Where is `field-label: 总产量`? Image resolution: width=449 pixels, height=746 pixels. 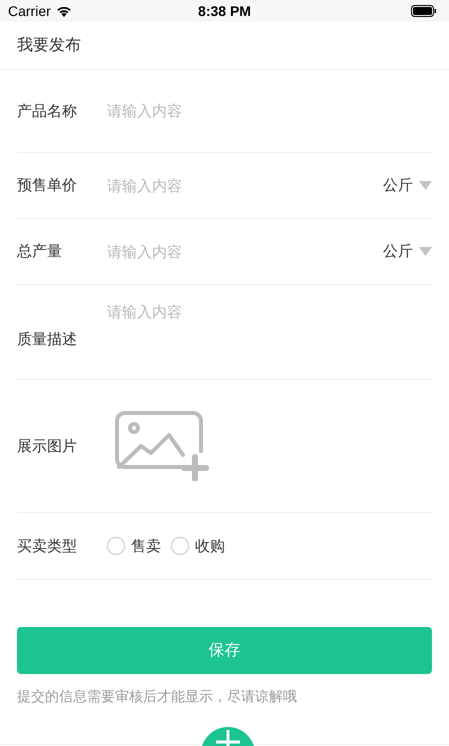 field-label: 总产量 is located at coordinates (40, 251).